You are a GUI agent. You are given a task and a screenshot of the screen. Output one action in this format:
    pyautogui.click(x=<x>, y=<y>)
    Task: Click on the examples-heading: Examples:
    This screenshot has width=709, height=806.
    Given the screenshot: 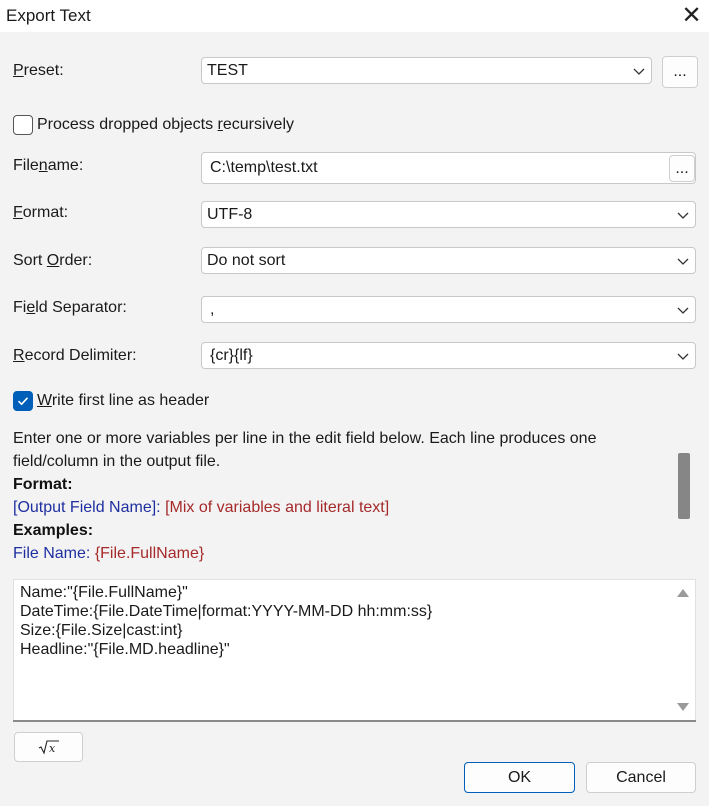 What is the action you would take?
    pyautogui.click(x=53, y=530)
    